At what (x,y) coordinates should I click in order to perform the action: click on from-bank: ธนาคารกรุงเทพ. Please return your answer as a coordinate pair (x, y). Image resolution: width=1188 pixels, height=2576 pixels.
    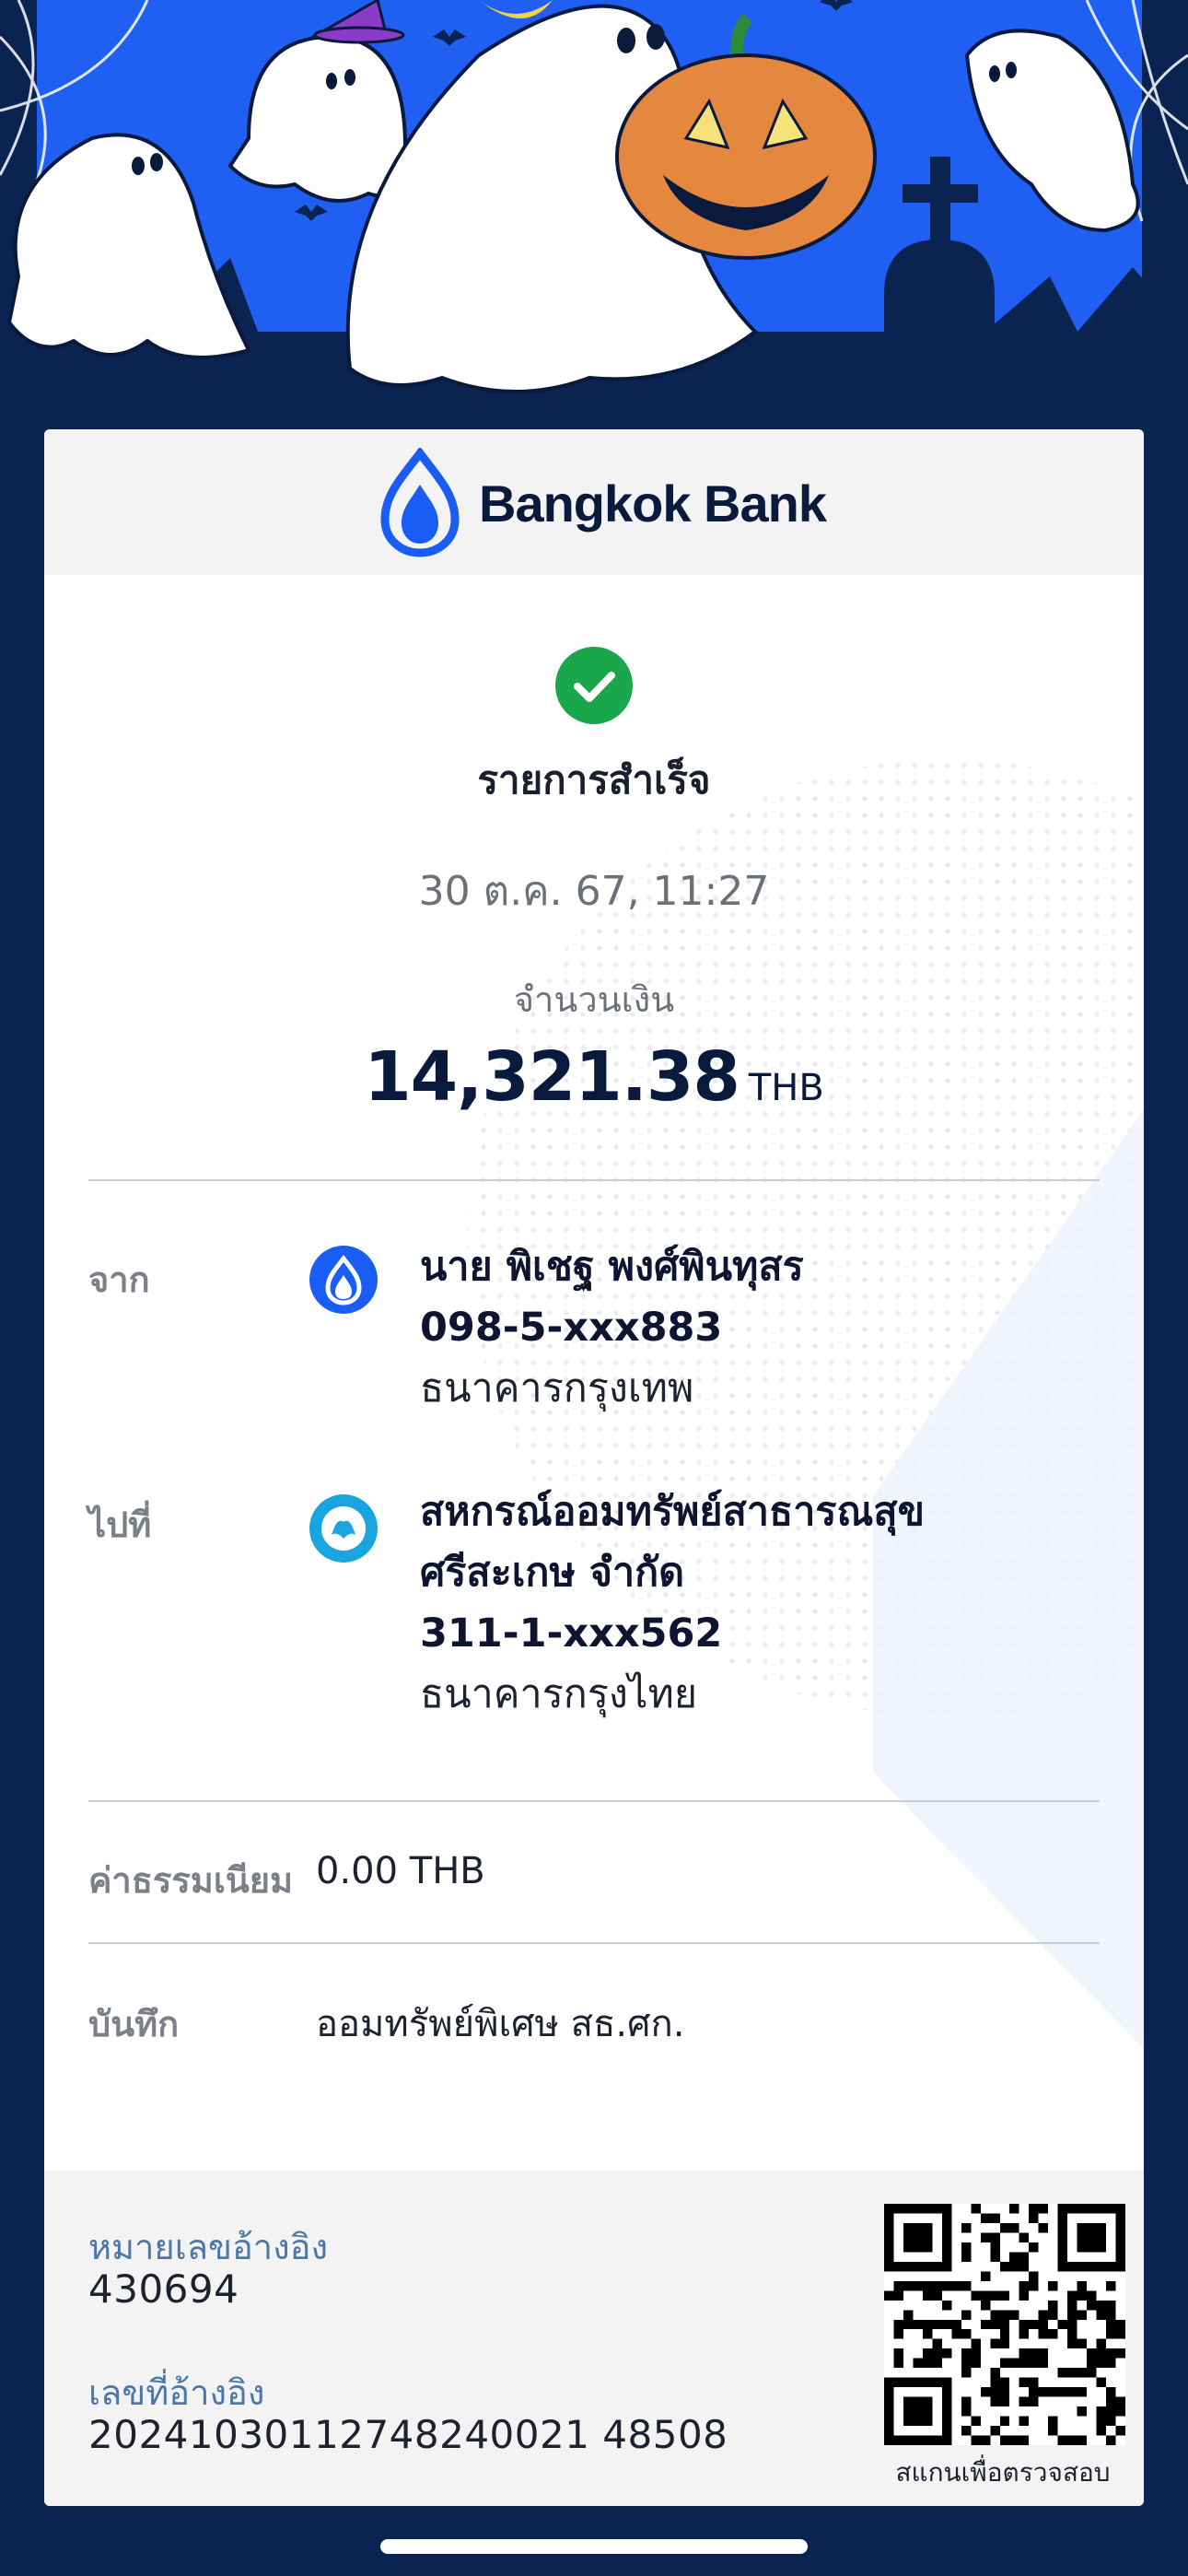
    Looking at the image, I should click on (557, 1388).